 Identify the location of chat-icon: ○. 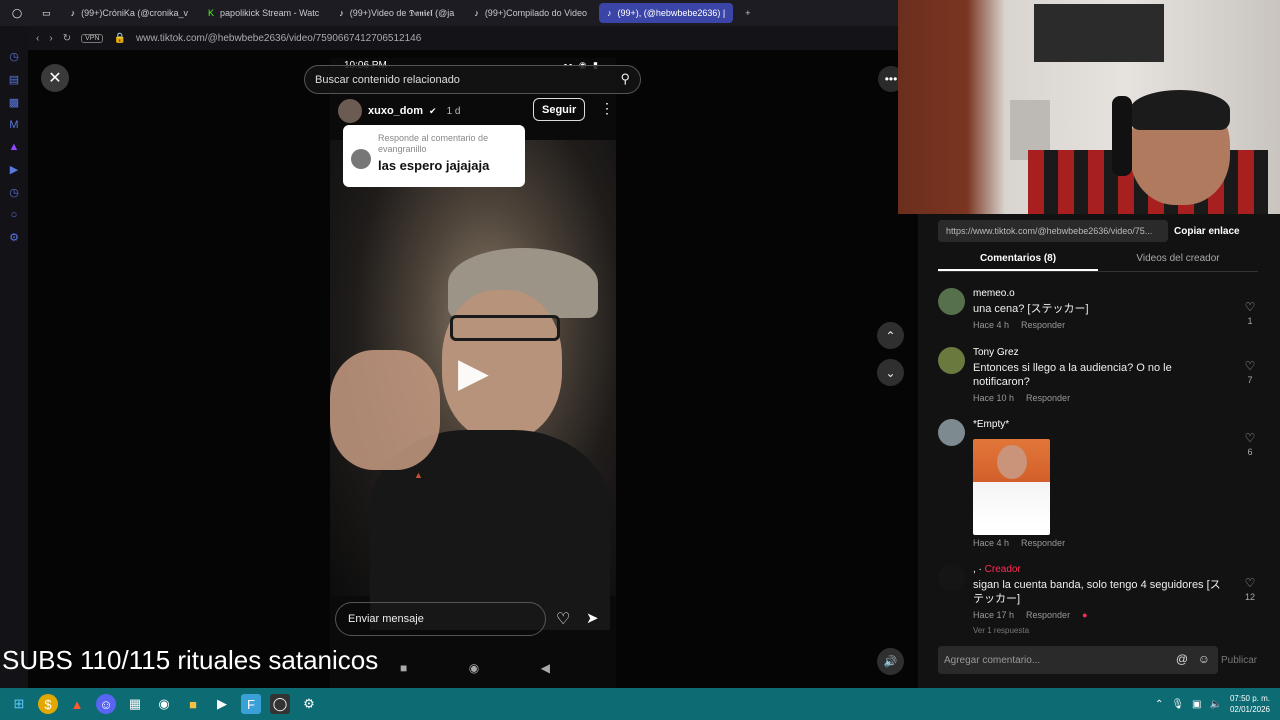
(14, 215).